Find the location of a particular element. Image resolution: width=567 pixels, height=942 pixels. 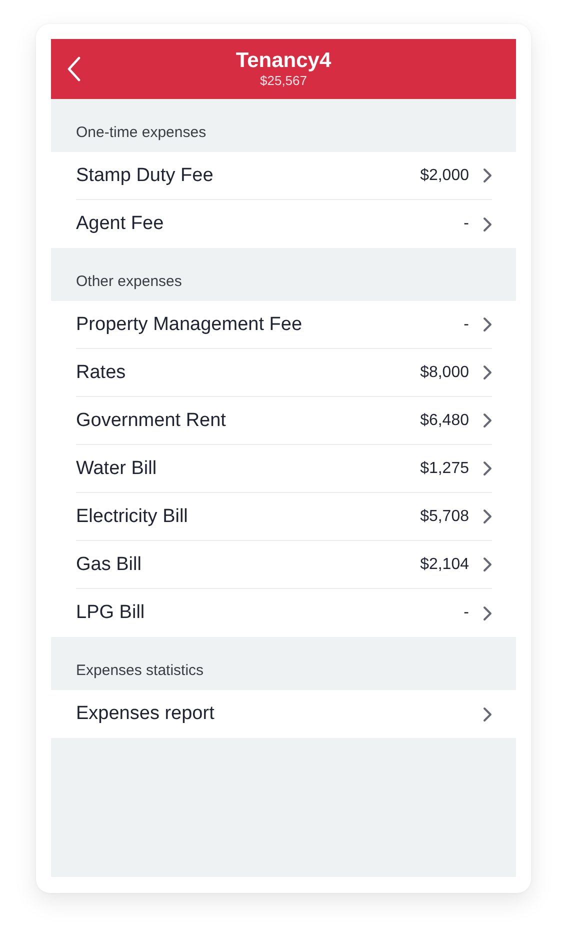

expense-label: Rates is located at coordinates (101, 373).